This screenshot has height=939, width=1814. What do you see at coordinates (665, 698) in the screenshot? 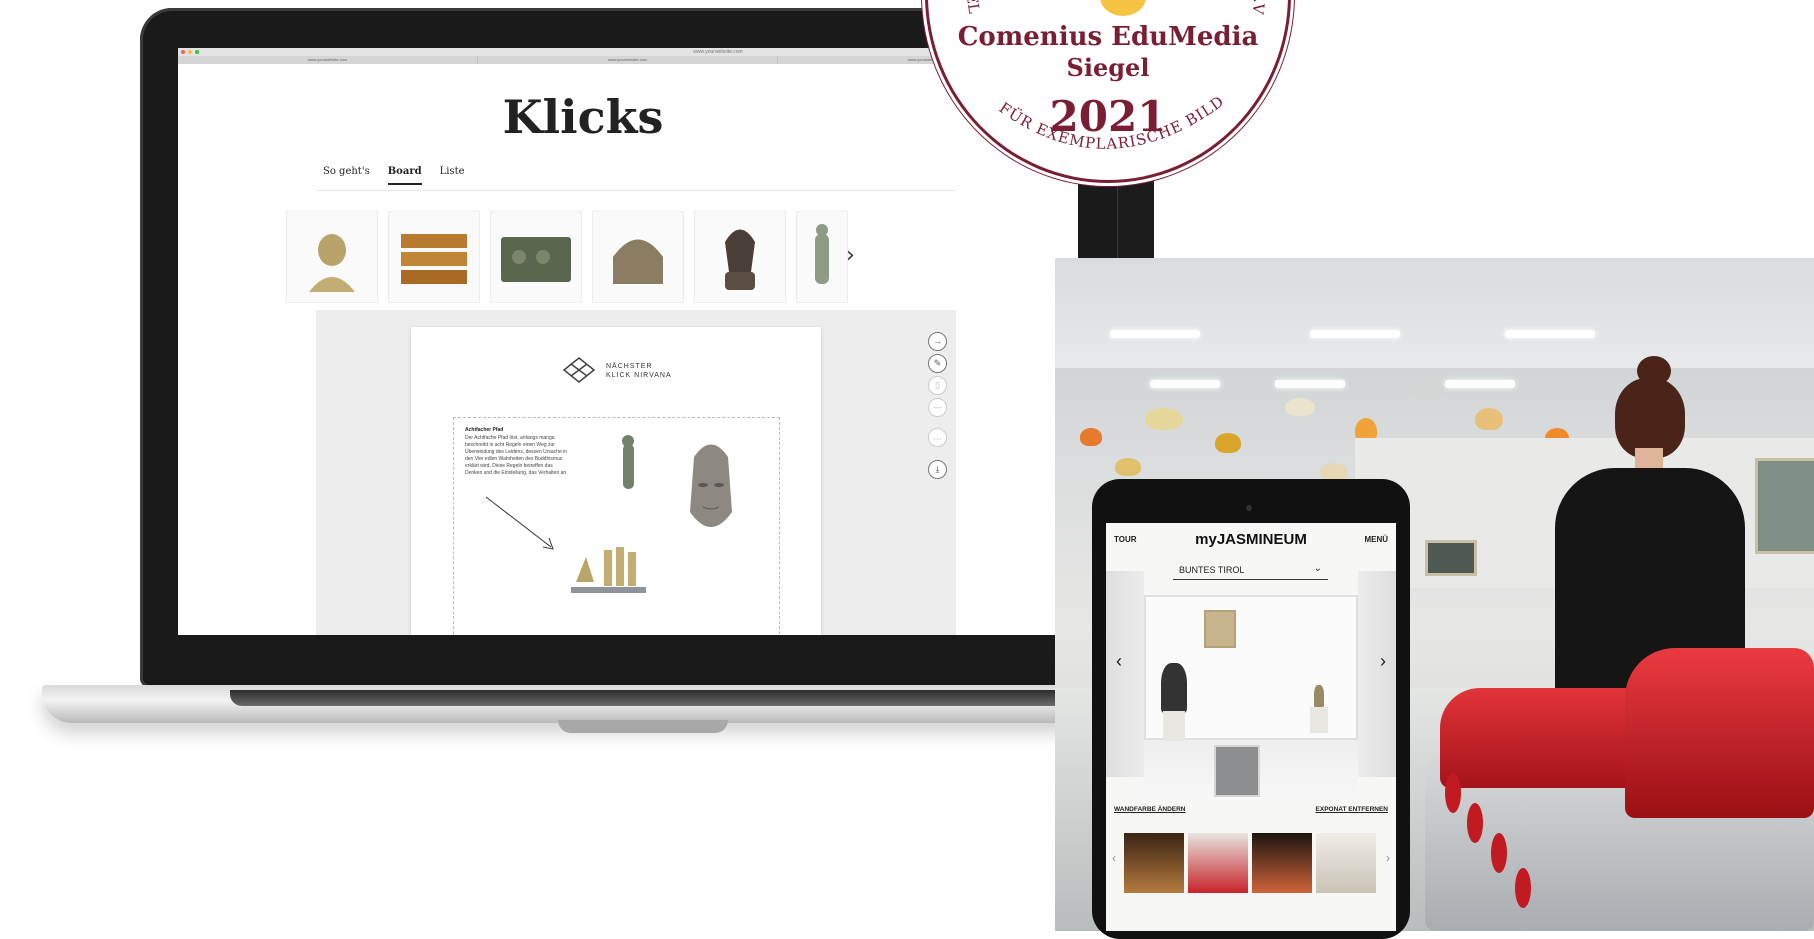
I see `laptop-hinge` at bounding box center [665, 698].